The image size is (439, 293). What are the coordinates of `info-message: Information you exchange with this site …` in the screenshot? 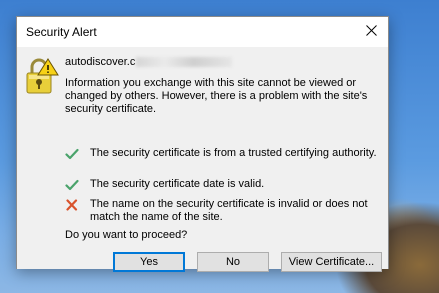 It's located at (216, 96).